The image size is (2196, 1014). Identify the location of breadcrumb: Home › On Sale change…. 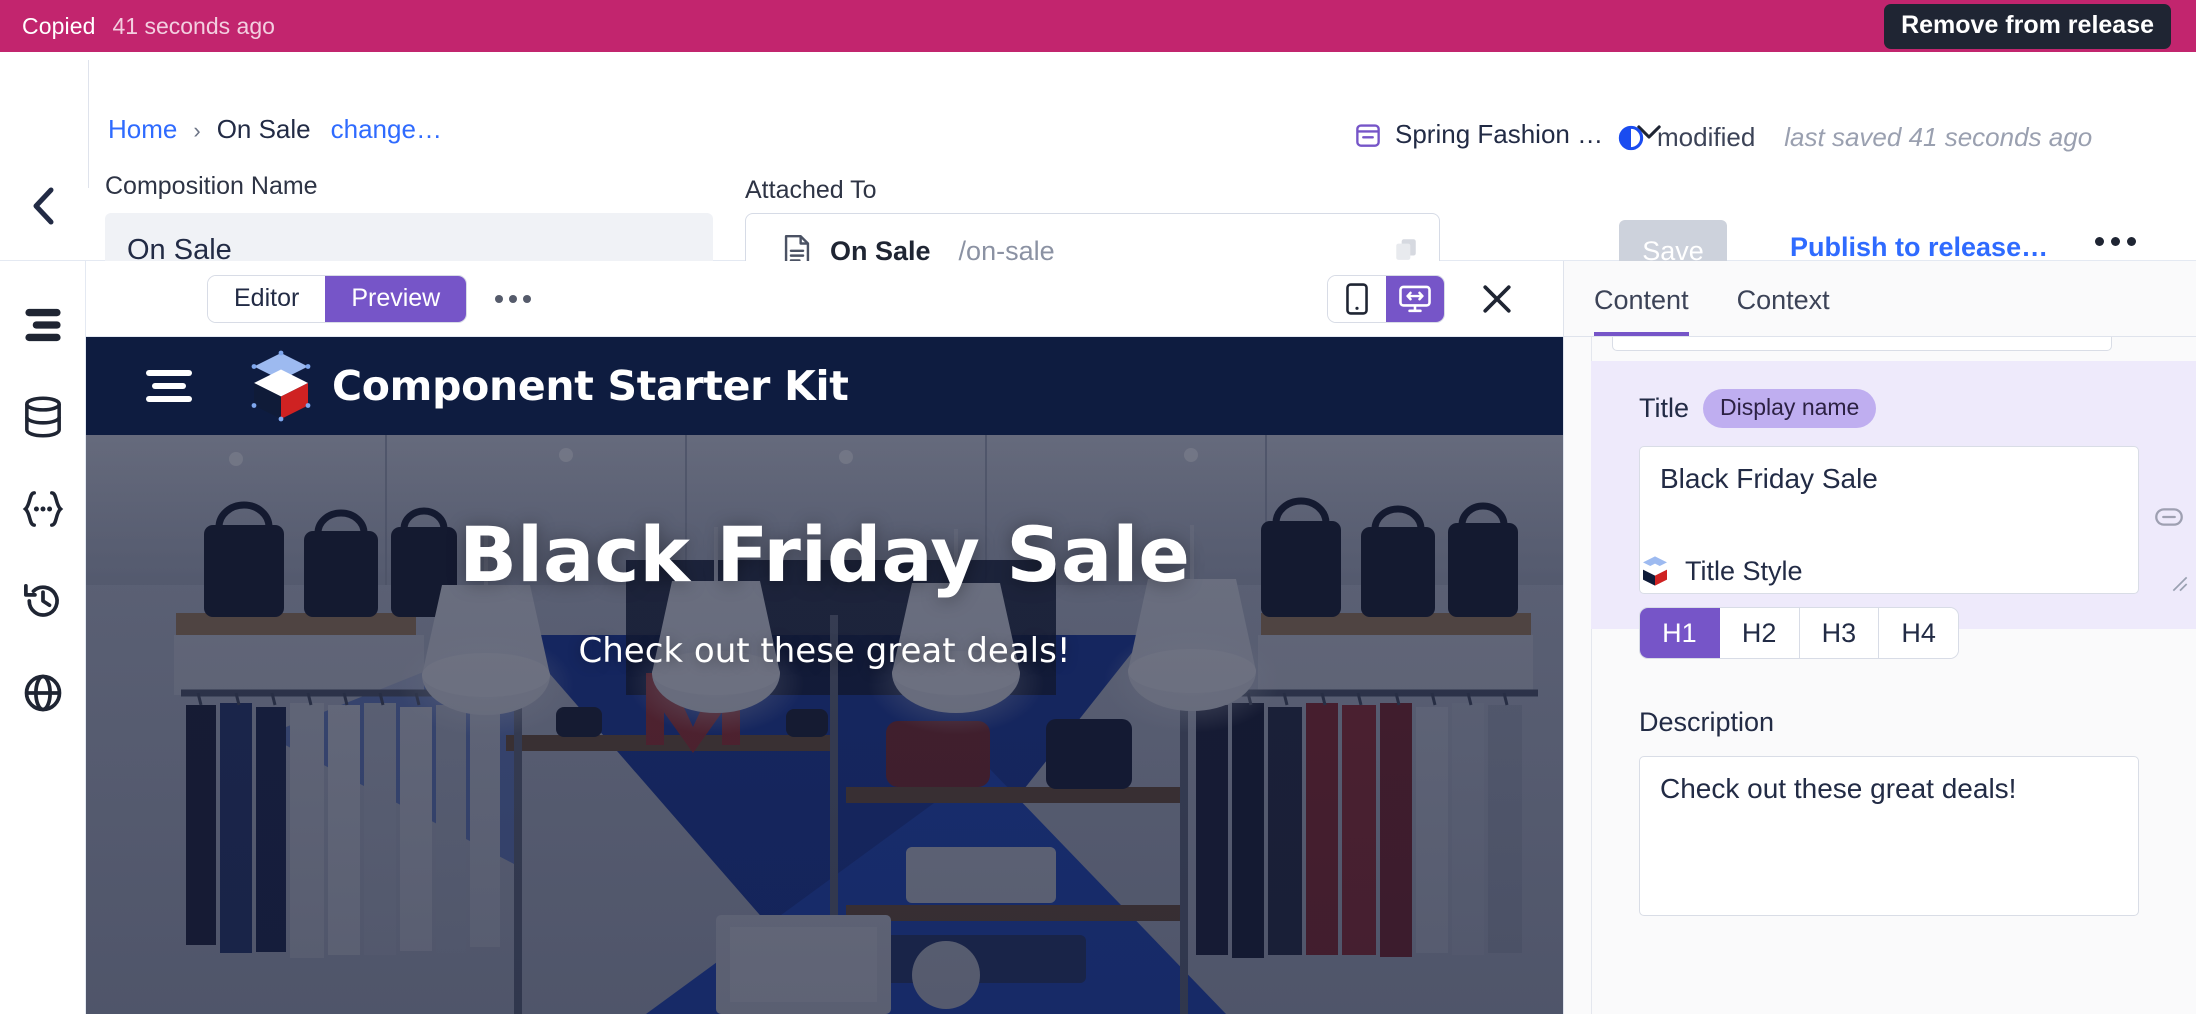
(275, 129).